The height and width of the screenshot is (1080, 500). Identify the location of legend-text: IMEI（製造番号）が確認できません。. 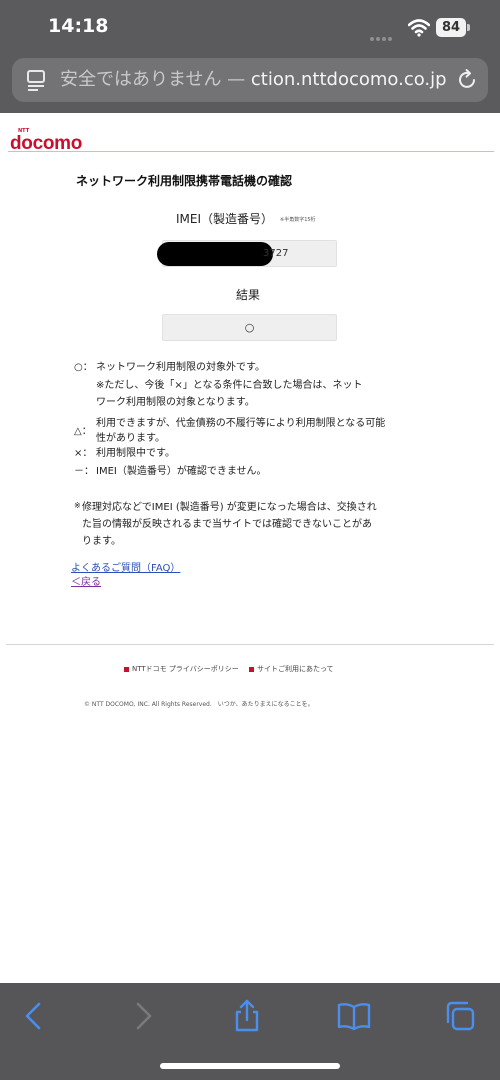
(181, 471).